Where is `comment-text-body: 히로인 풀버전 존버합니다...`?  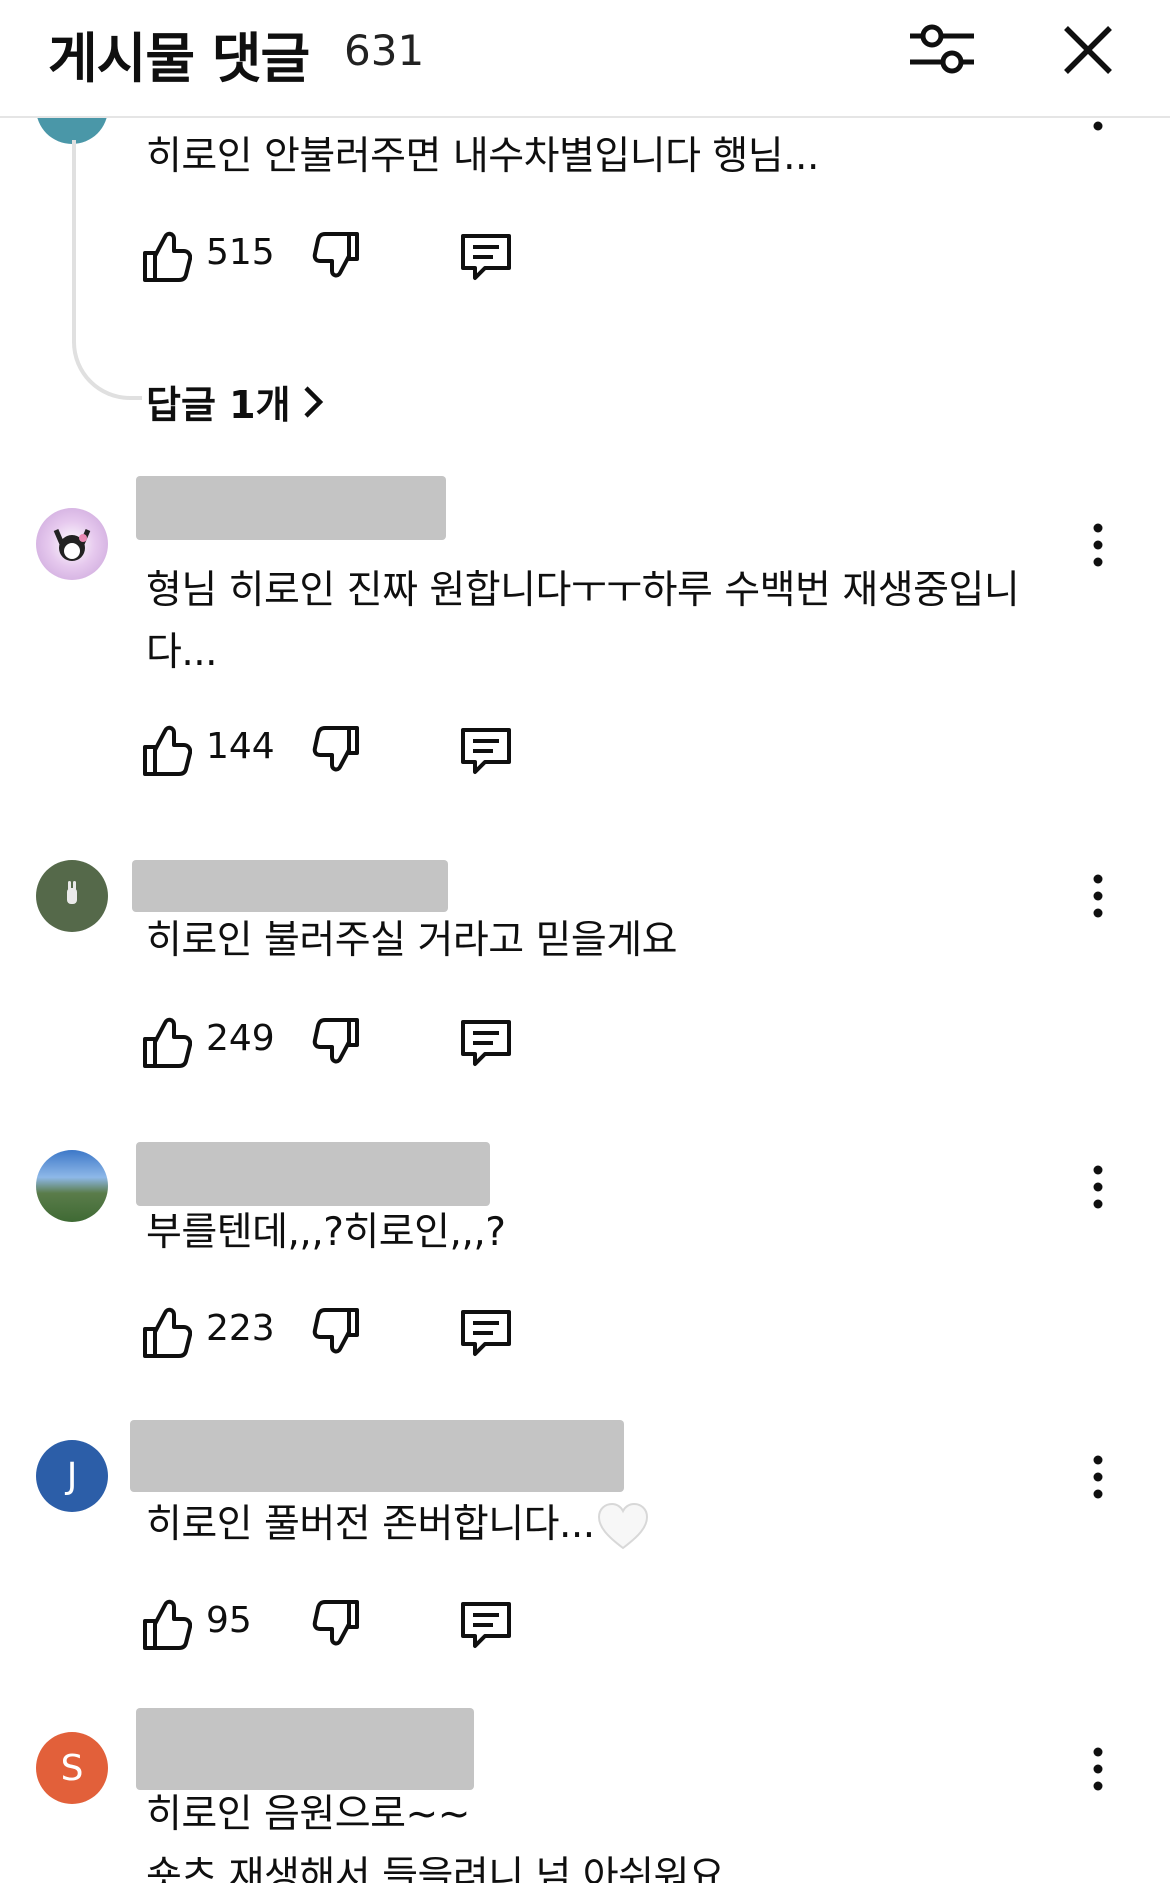
comment-text-body: 히로인 풀버전 존버합니다... is located at coordinates (370, 1524).